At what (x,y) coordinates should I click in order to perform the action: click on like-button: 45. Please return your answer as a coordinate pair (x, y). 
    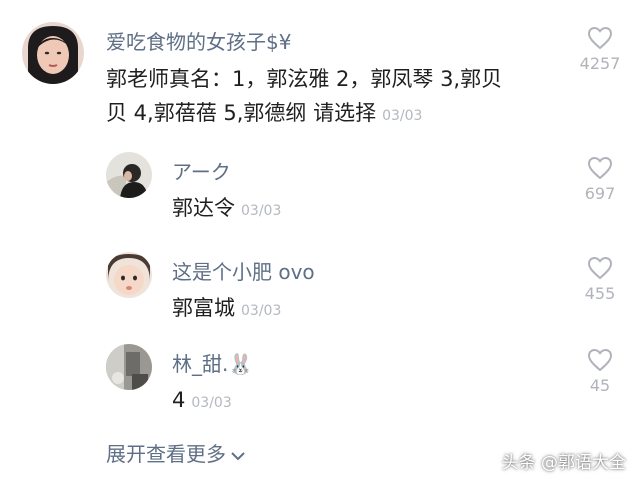
    Looking at the image, I should click on (600, 371).